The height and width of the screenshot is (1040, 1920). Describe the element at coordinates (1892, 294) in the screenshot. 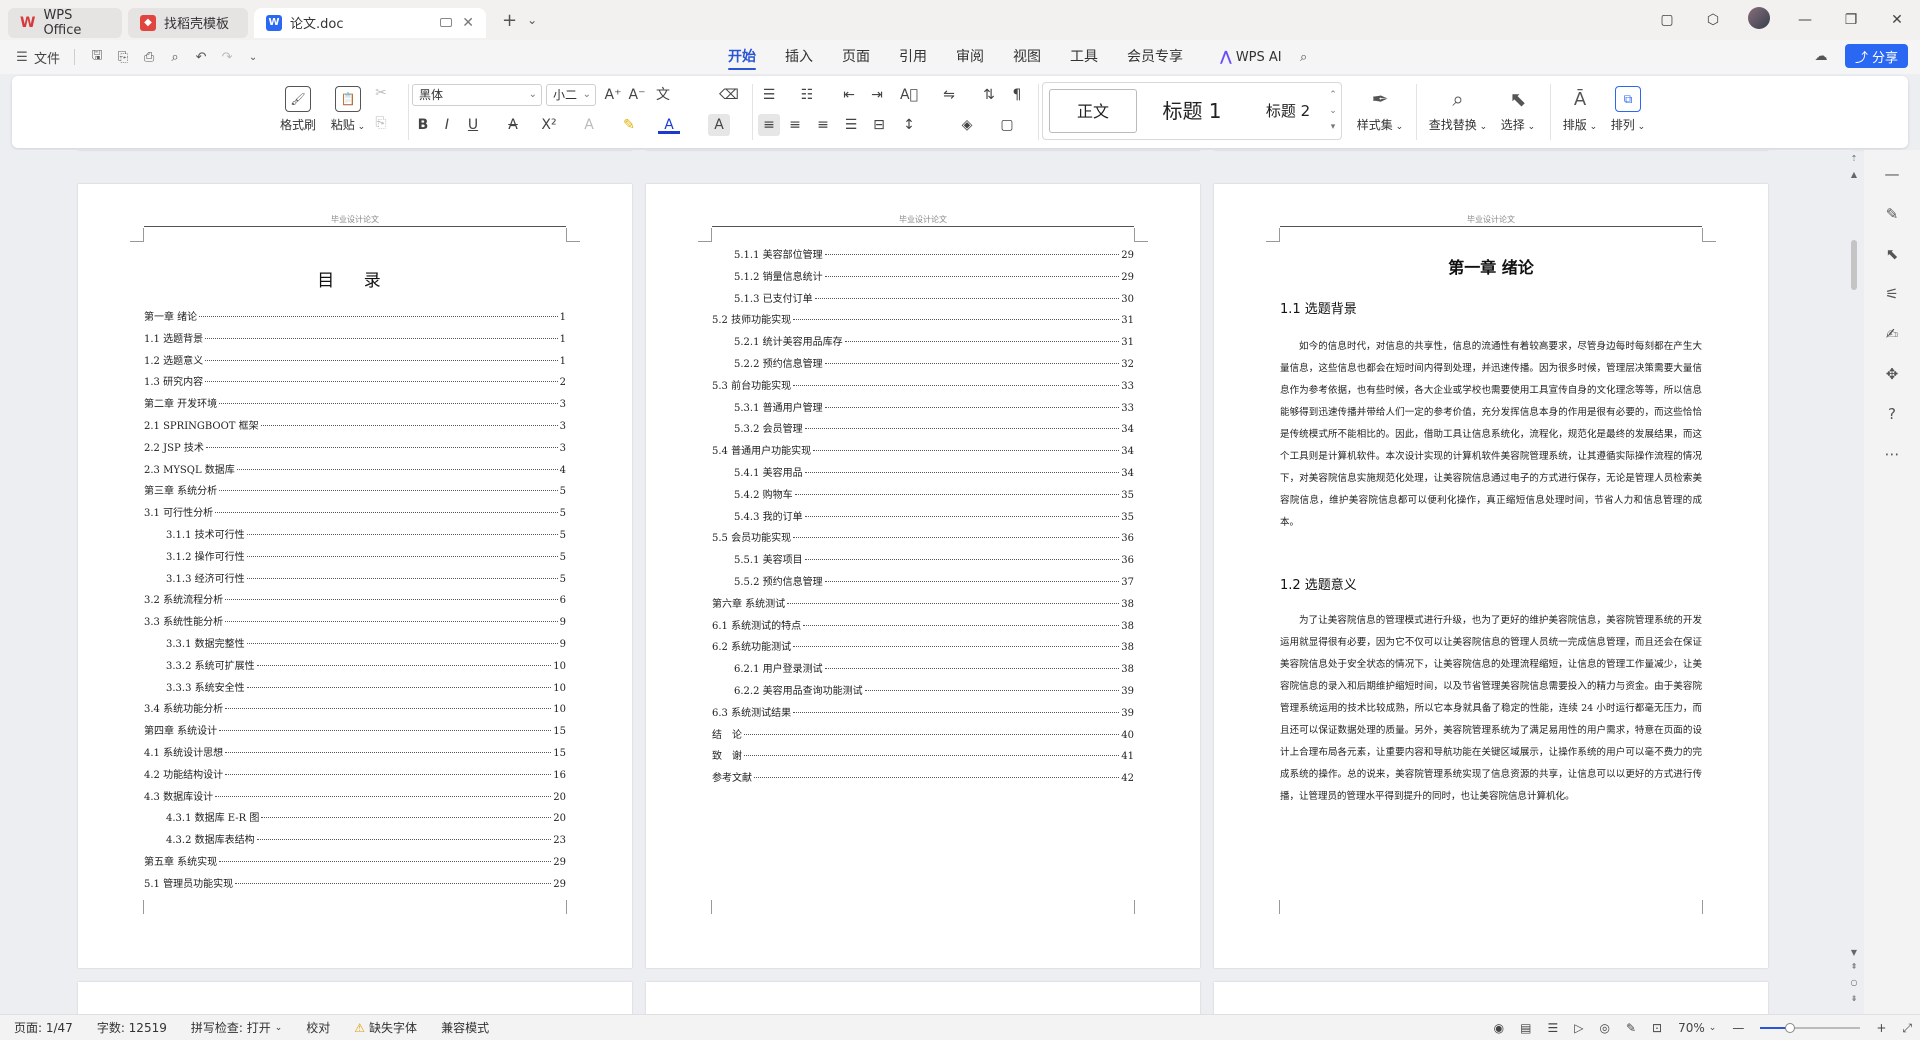

I see `settings-sliders-icon: ⚟` at that location.